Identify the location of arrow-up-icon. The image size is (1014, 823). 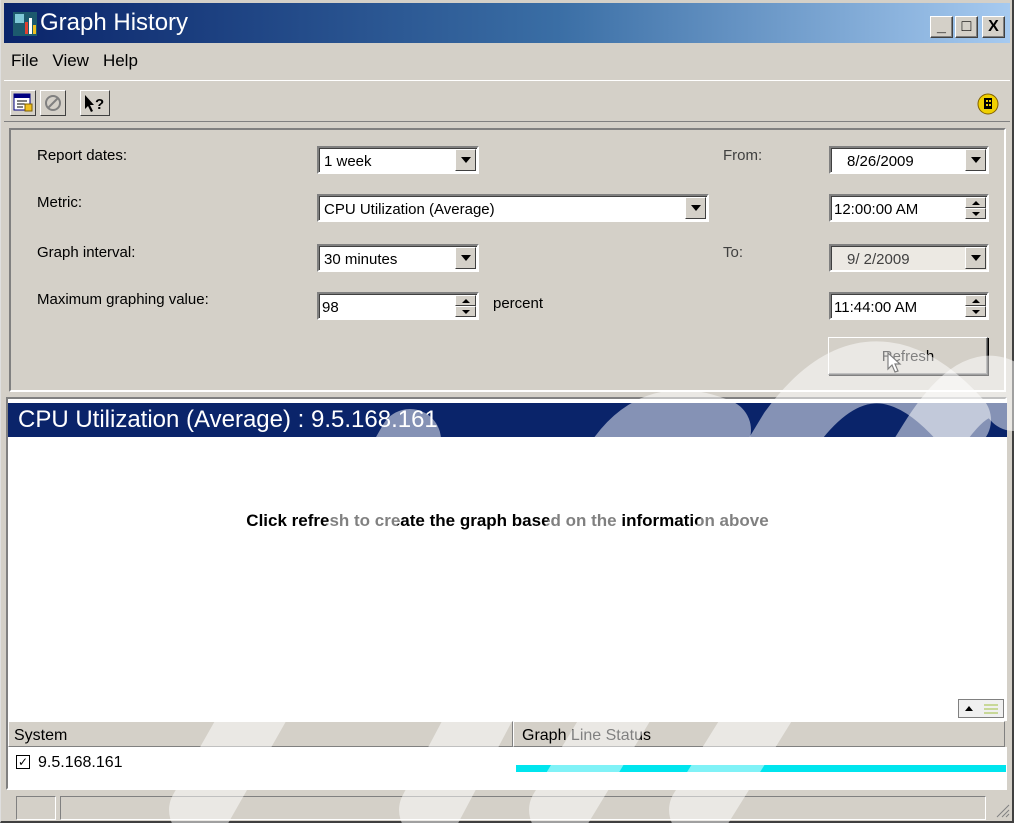
(968, 708).